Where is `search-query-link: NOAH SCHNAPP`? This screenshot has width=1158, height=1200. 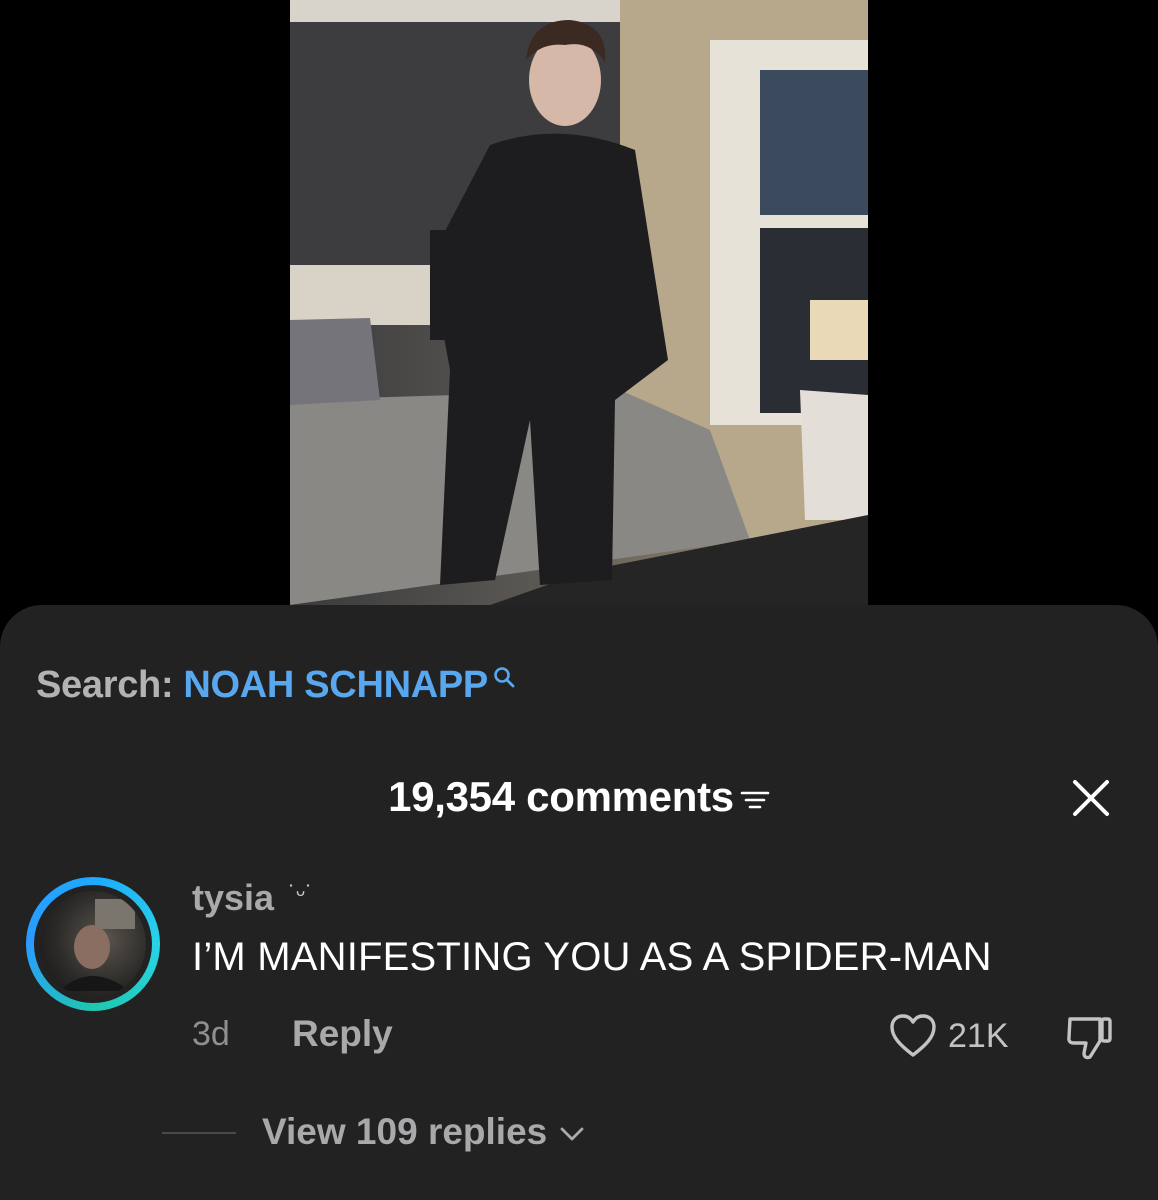
search-query-link: NOAH SCHNAPP is located at coordinates (335, 685).